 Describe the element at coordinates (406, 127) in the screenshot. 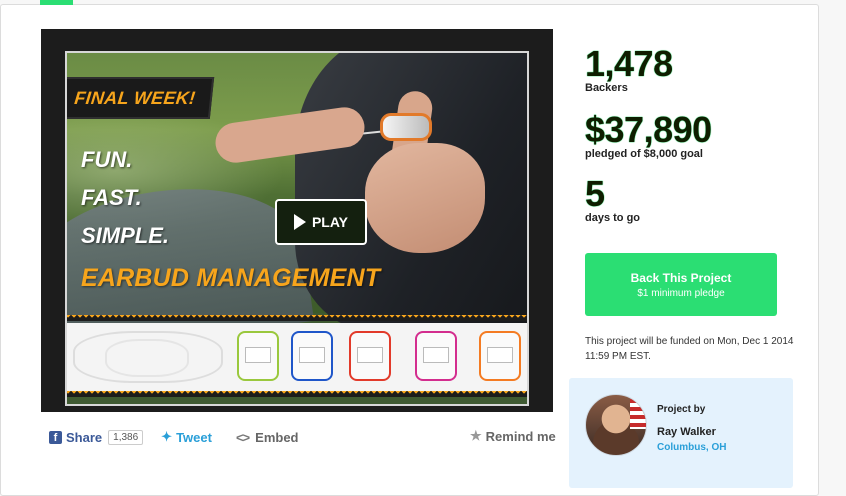

I see `video-photo-earbud-wrap` at that location.